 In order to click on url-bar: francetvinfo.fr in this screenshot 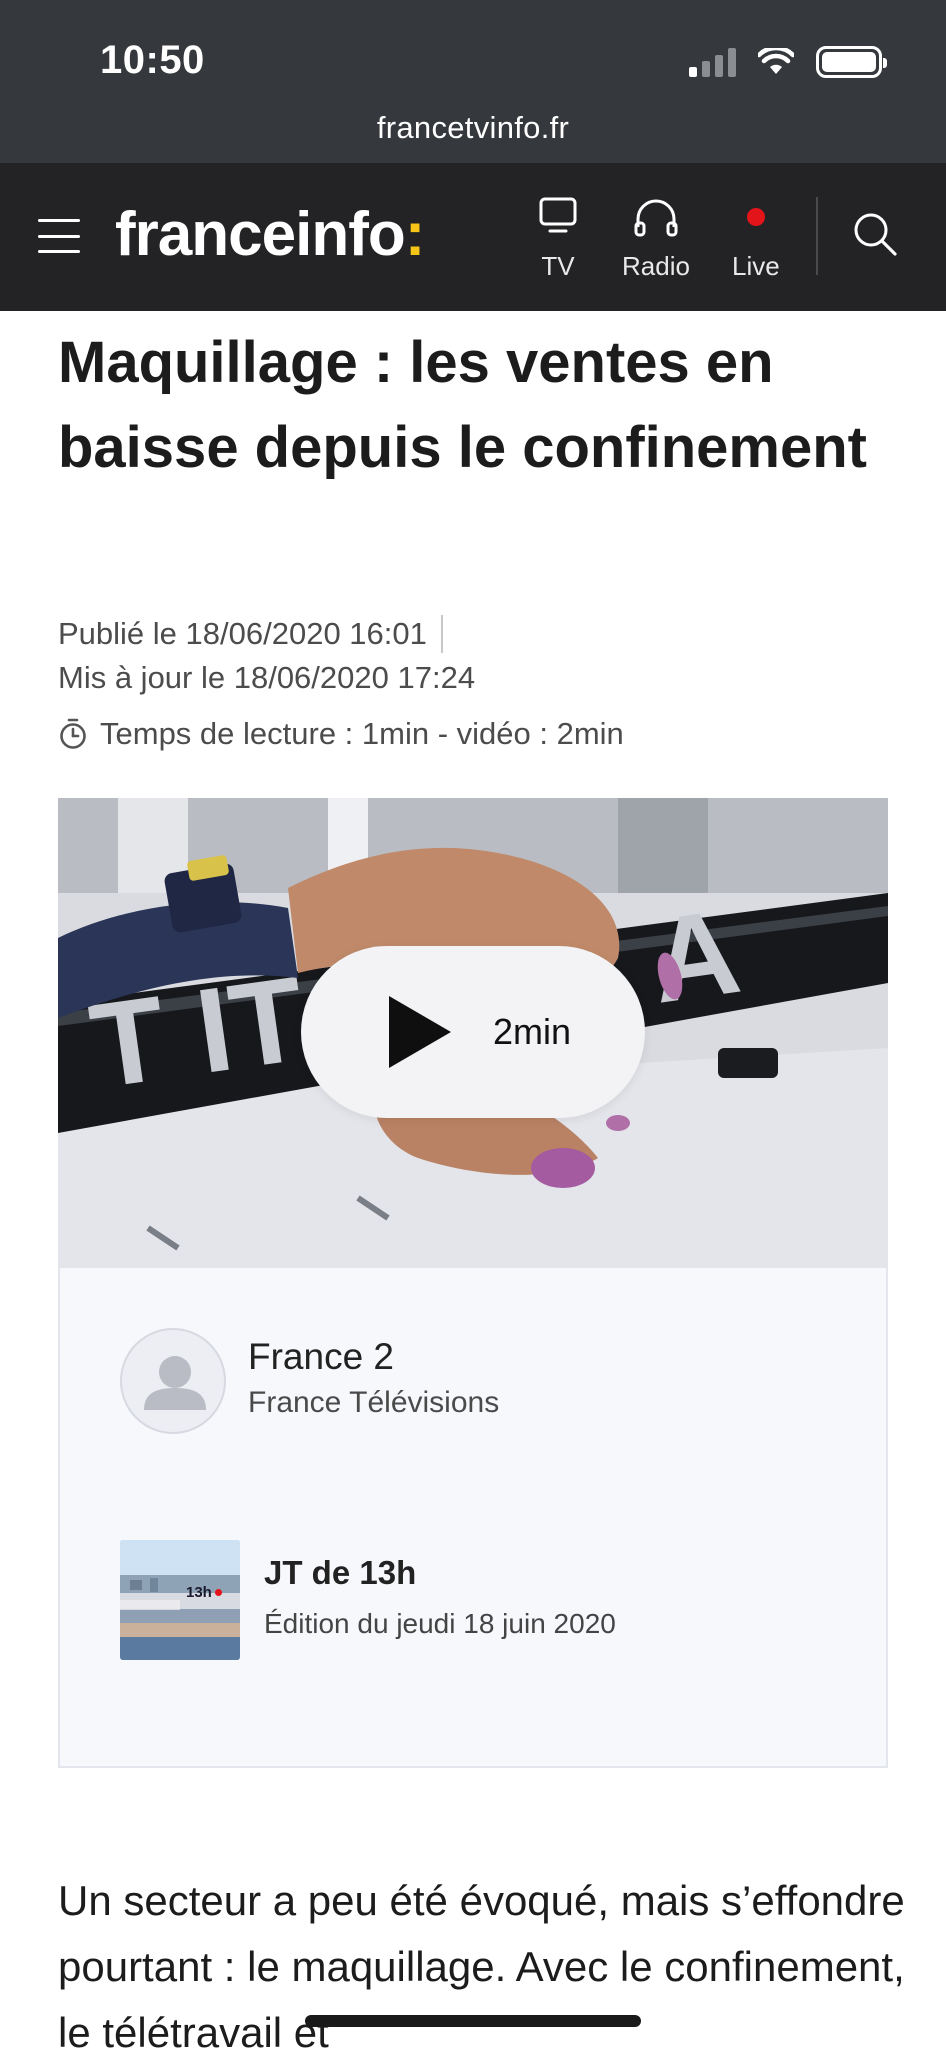, I will do `click(473, 128)`.